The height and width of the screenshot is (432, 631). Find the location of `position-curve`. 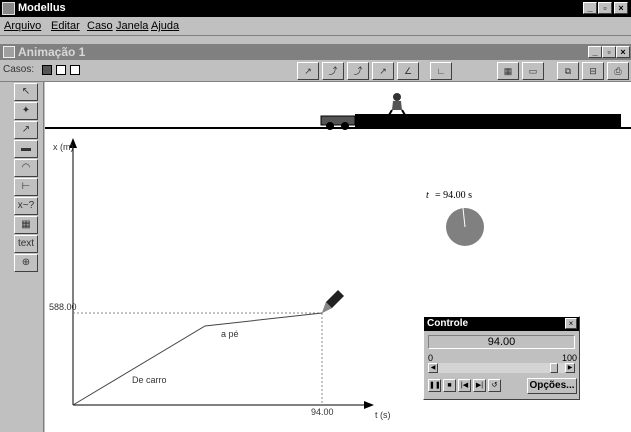

position-curve is located at coordinates (197, 359).